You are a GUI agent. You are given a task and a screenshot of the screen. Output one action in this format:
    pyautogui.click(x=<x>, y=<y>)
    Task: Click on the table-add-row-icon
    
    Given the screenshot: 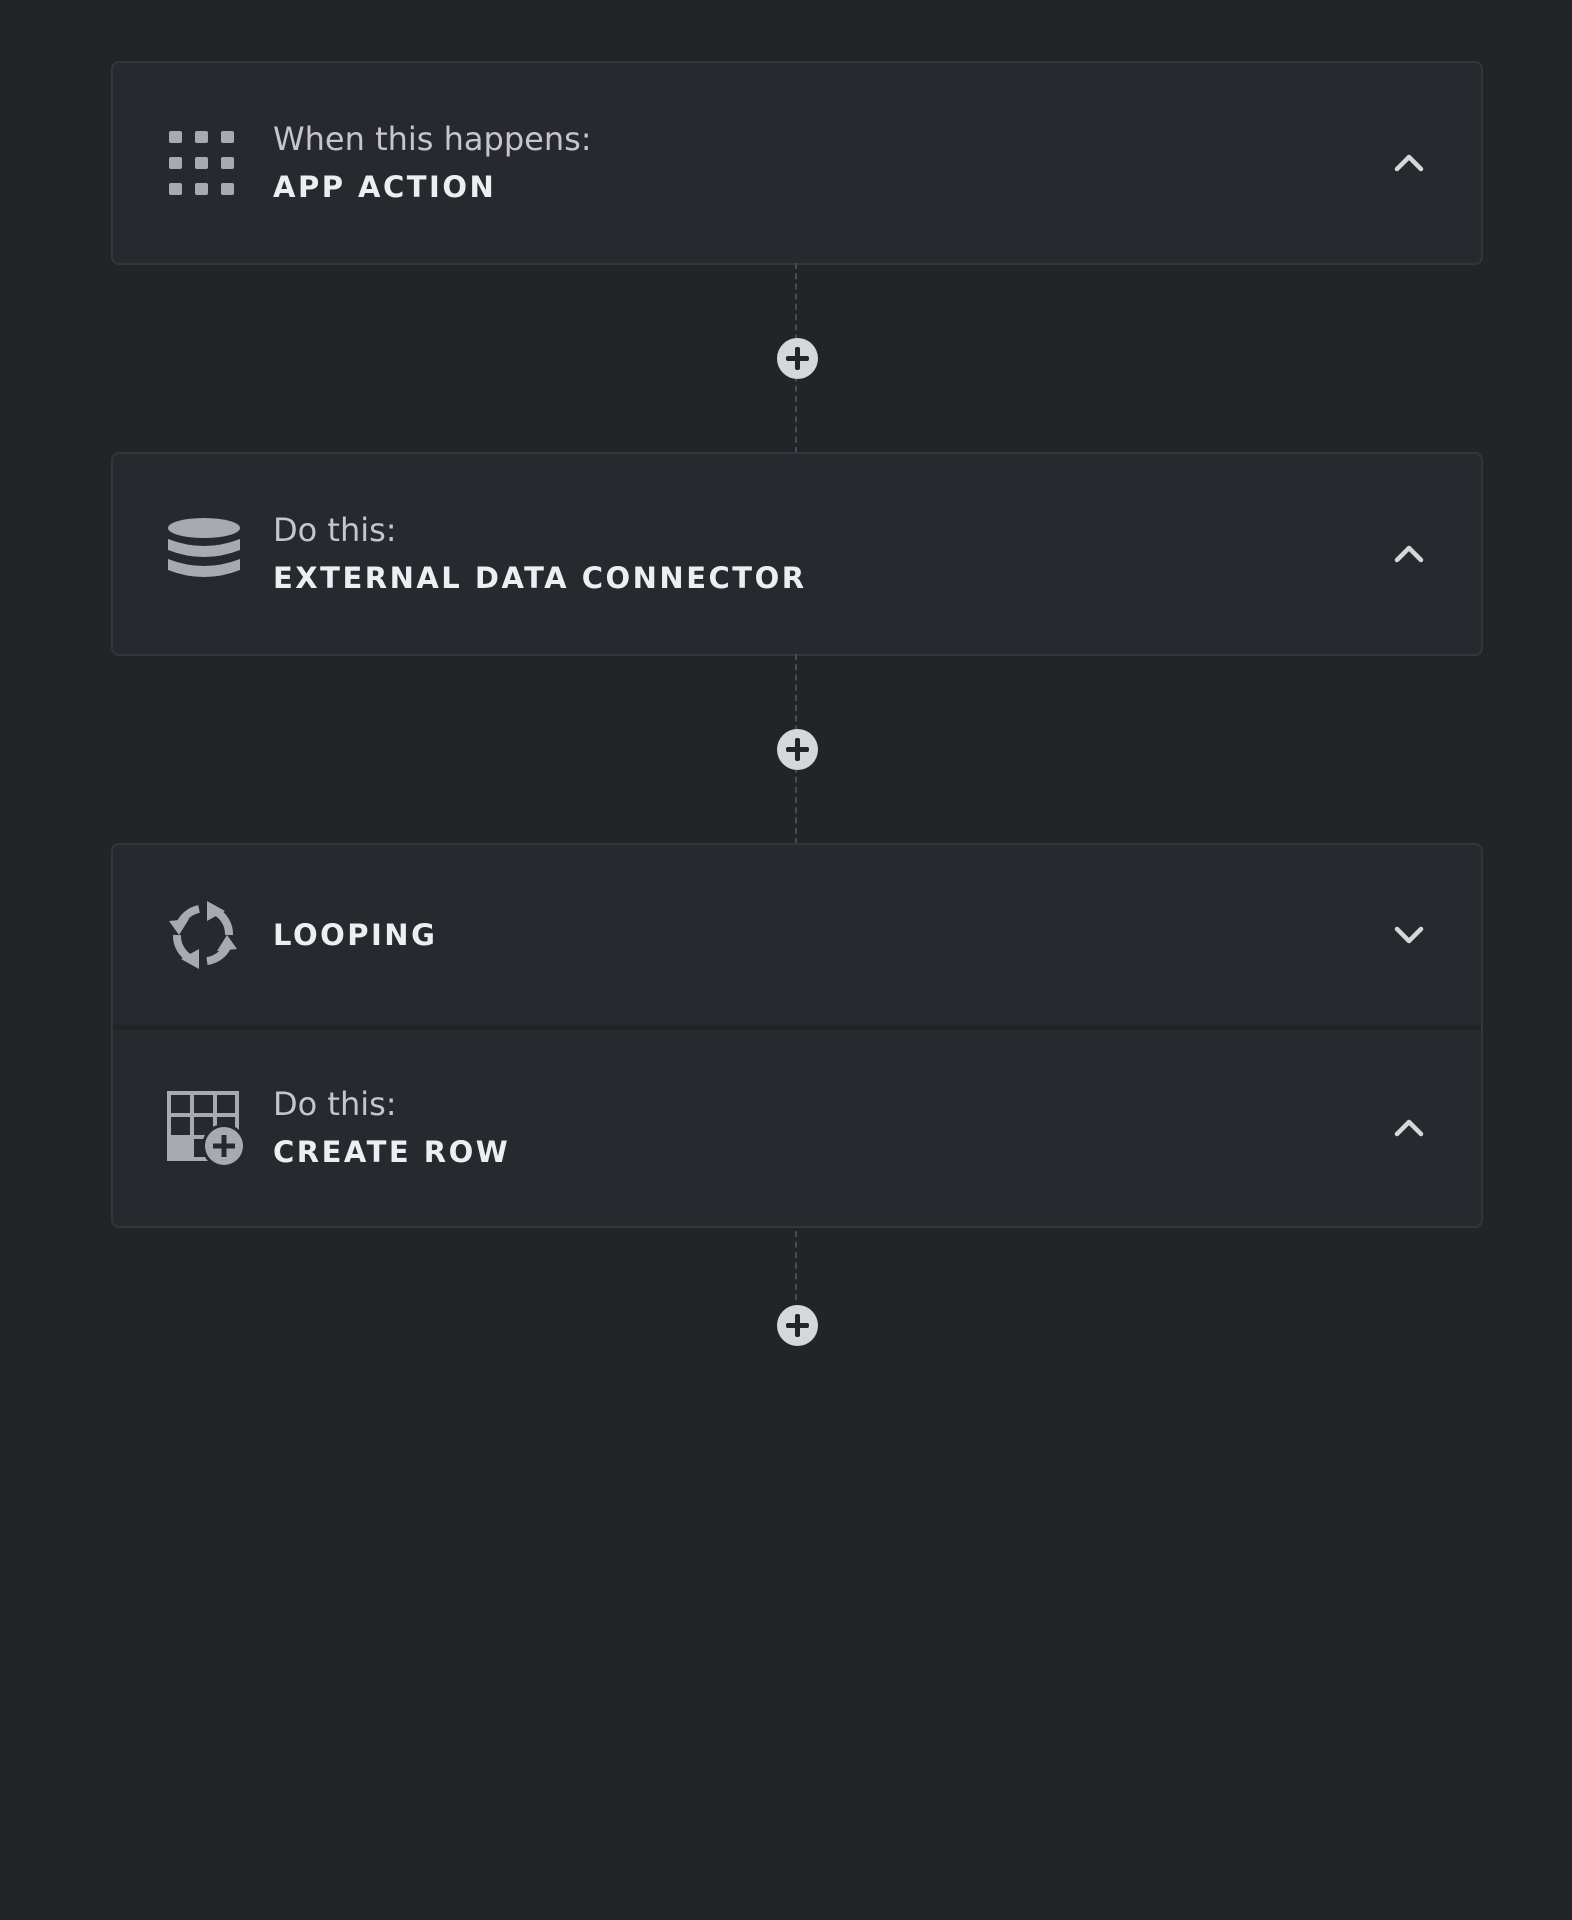 What is the action you would take?
    pyautogui.click(x=207, y=1128)
    